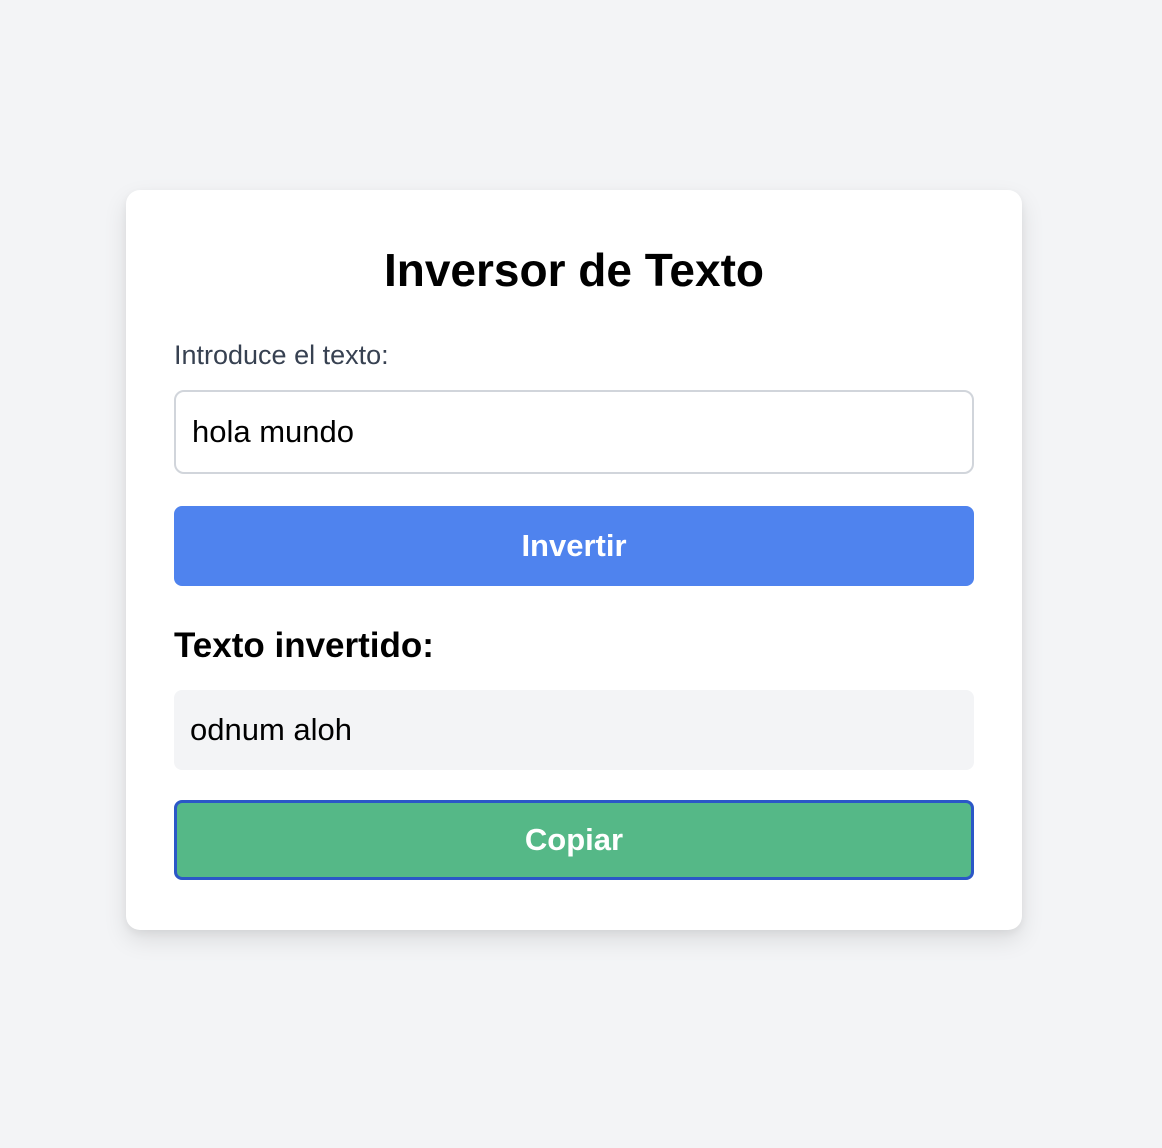  Describe the element at coordinates (574, 840) in the screenshot. I see `copy-button: Copiar` at that location.